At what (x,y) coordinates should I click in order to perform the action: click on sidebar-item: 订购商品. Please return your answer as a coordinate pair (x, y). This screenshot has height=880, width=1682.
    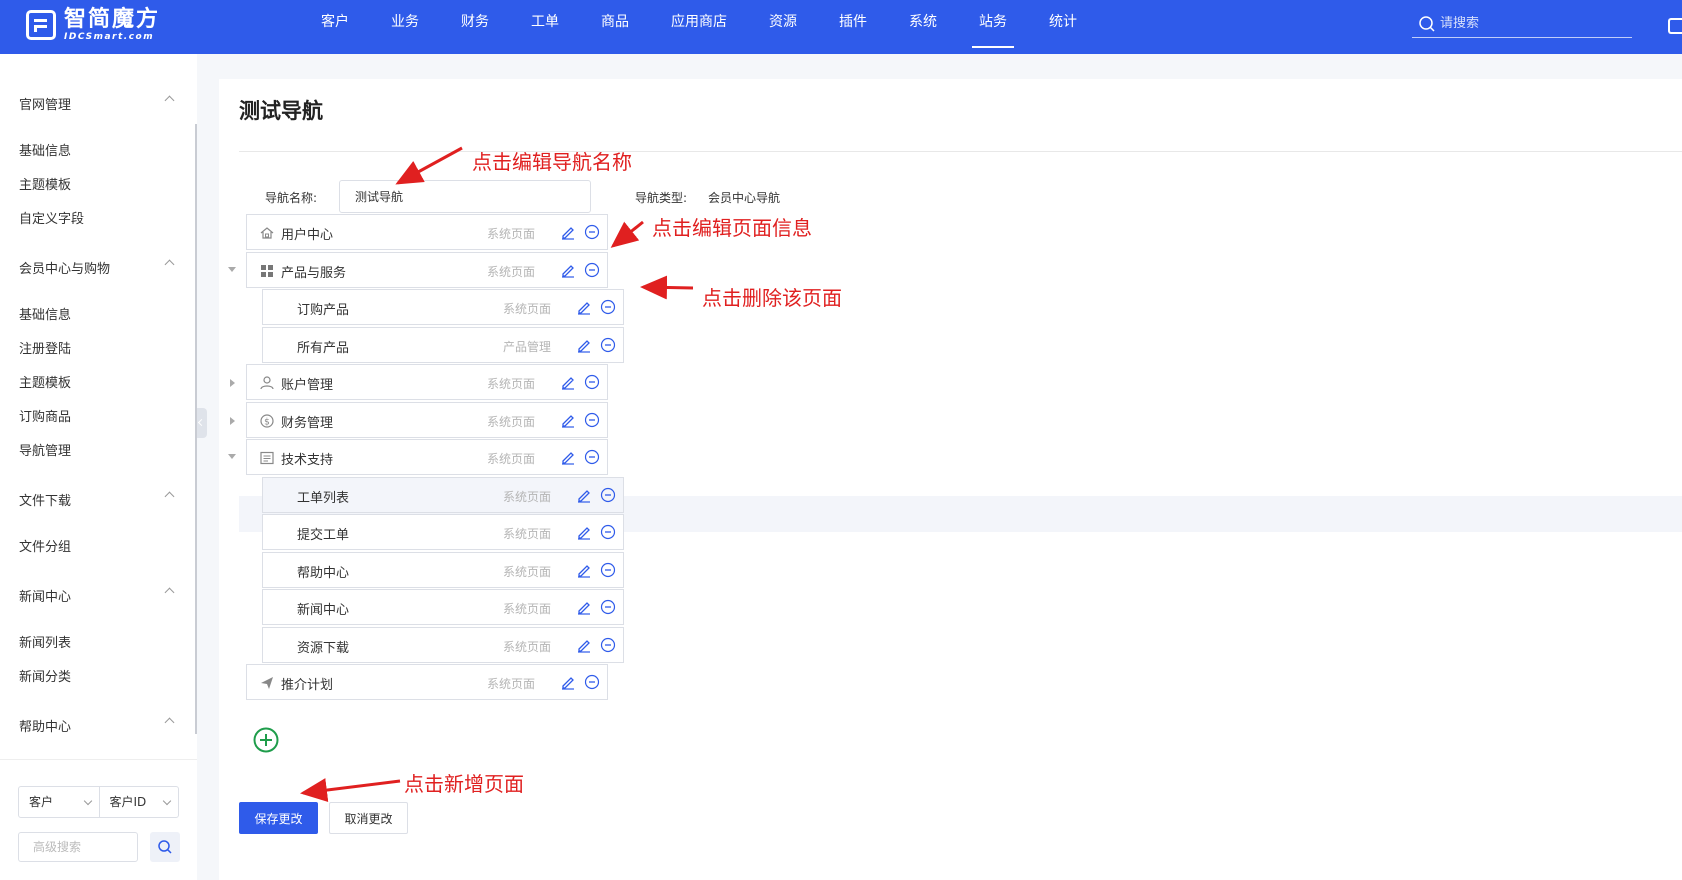
    Looking at the image, I should click on (45, 415).